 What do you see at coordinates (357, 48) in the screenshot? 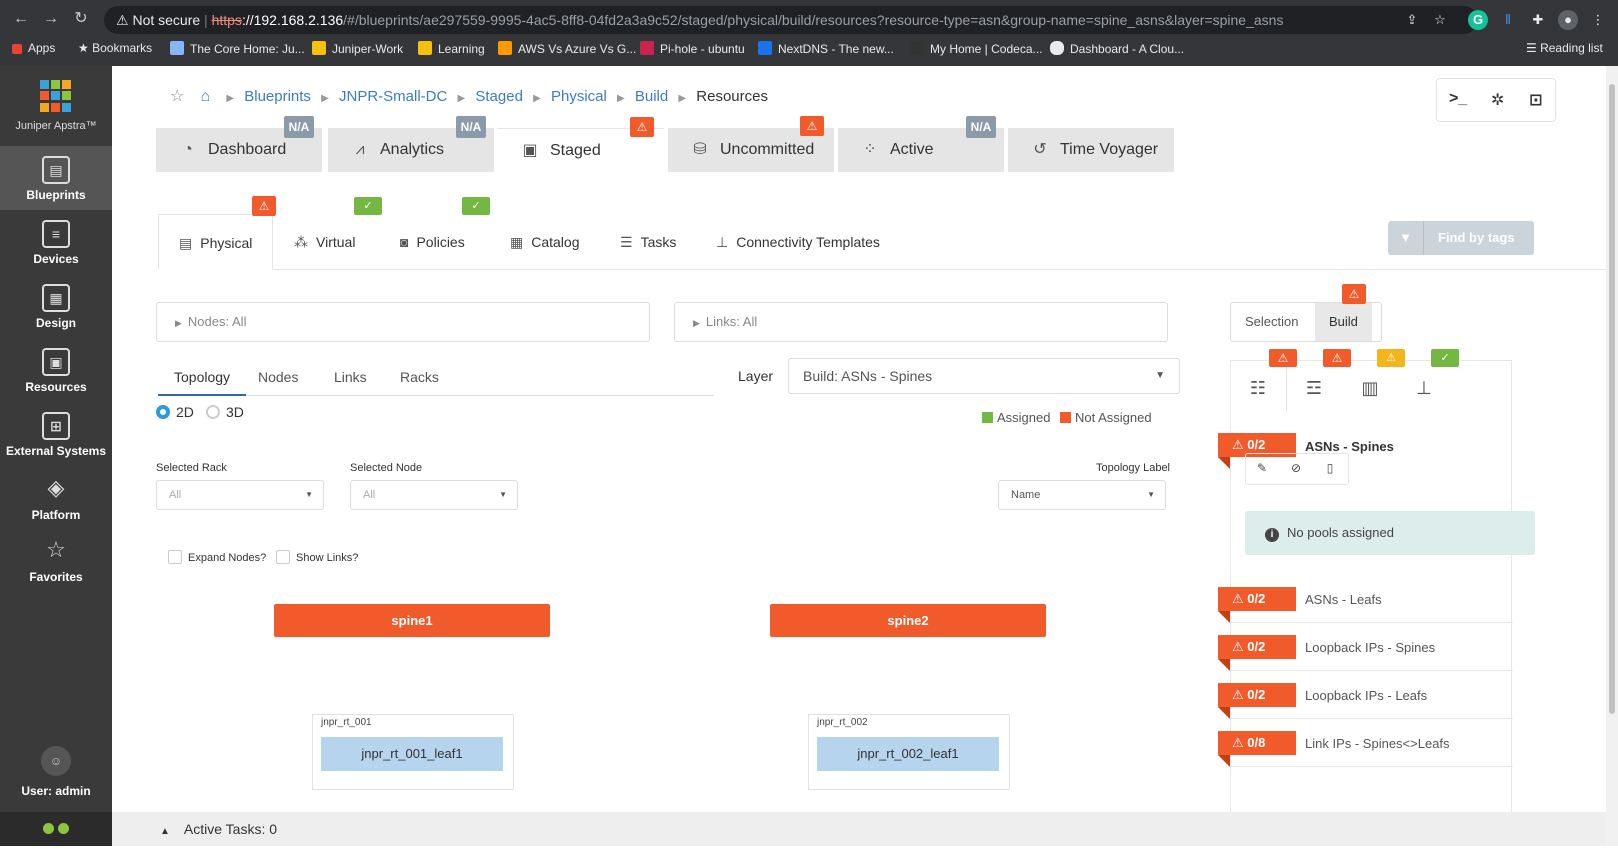
I see `bookmark-juniper-work: Juniper-Work` at bounding box center [357, 48].